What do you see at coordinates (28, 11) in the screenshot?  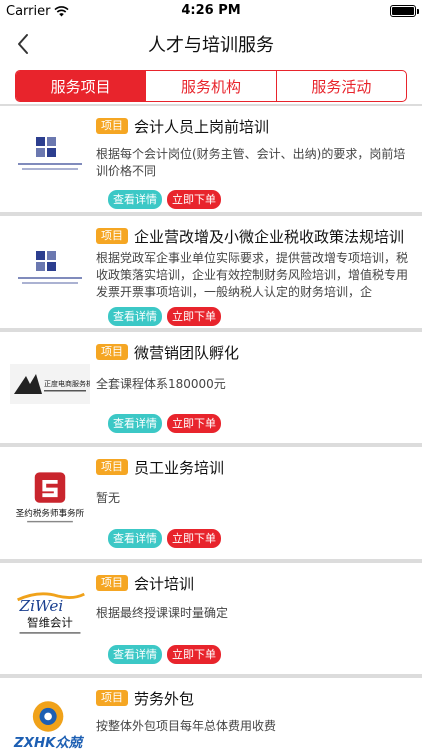 I see `carrier-label: Carrier` at bounding box center [28, 11].